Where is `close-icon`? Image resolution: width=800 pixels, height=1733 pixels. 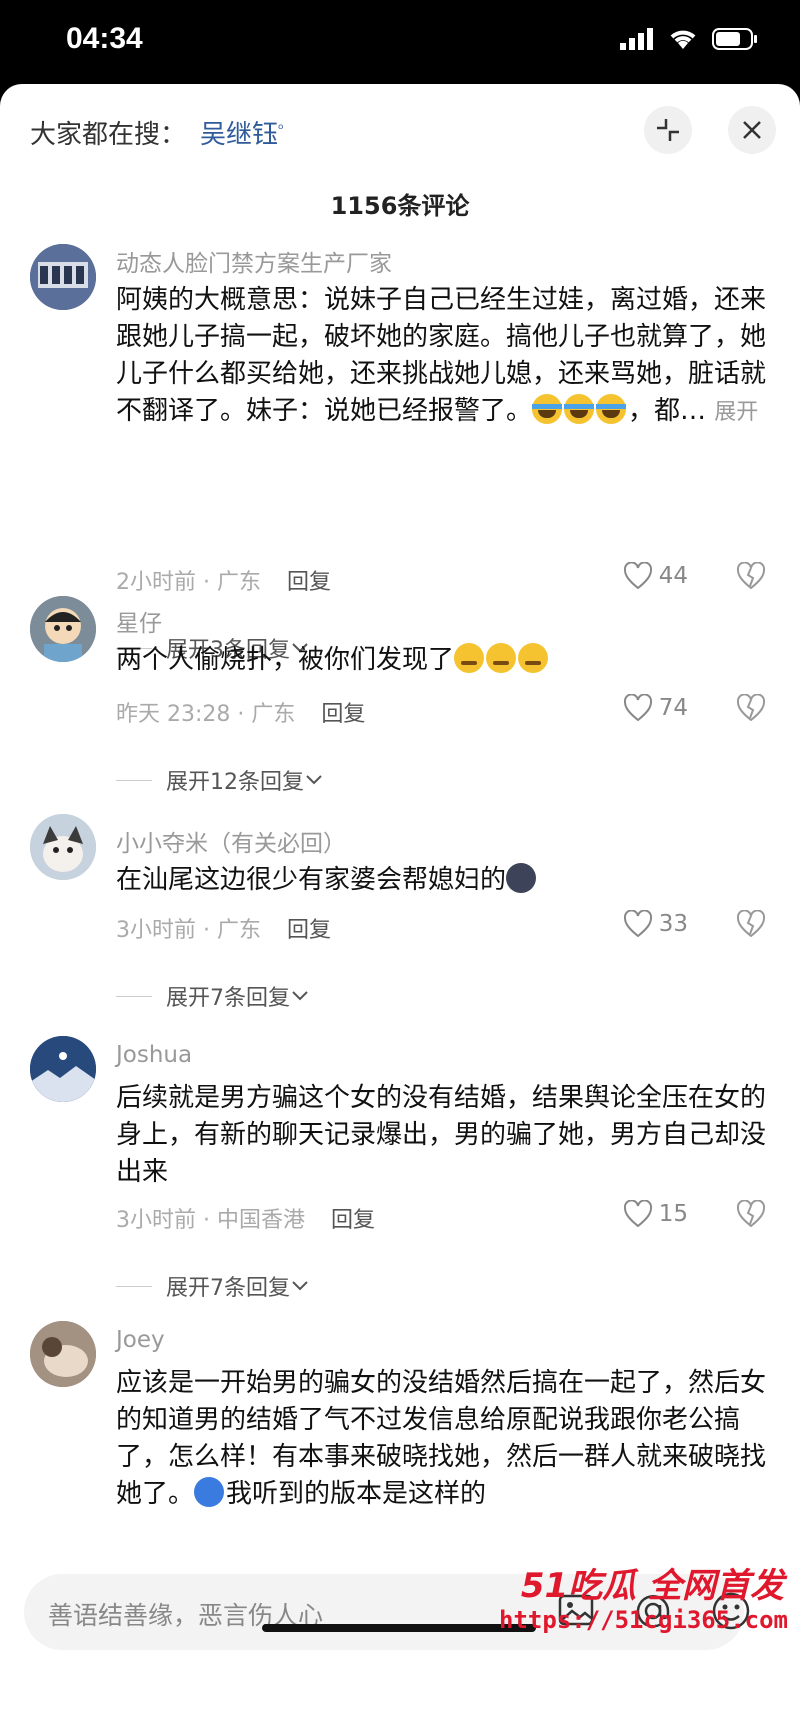 close-icon is located at coordinates (752, 130).